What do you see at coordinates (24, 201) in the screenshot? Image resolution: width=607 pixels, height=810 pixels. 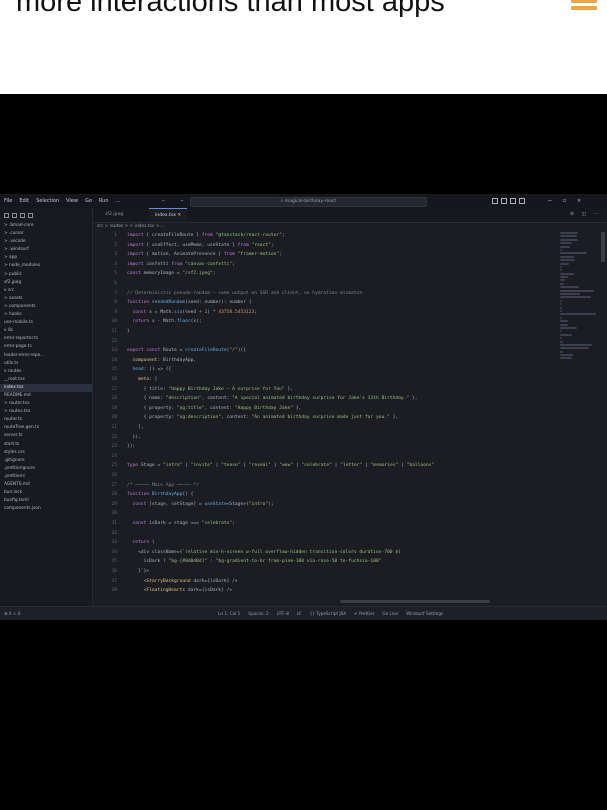 I see `menu-item: Edit` at bounding box center [24, 201].